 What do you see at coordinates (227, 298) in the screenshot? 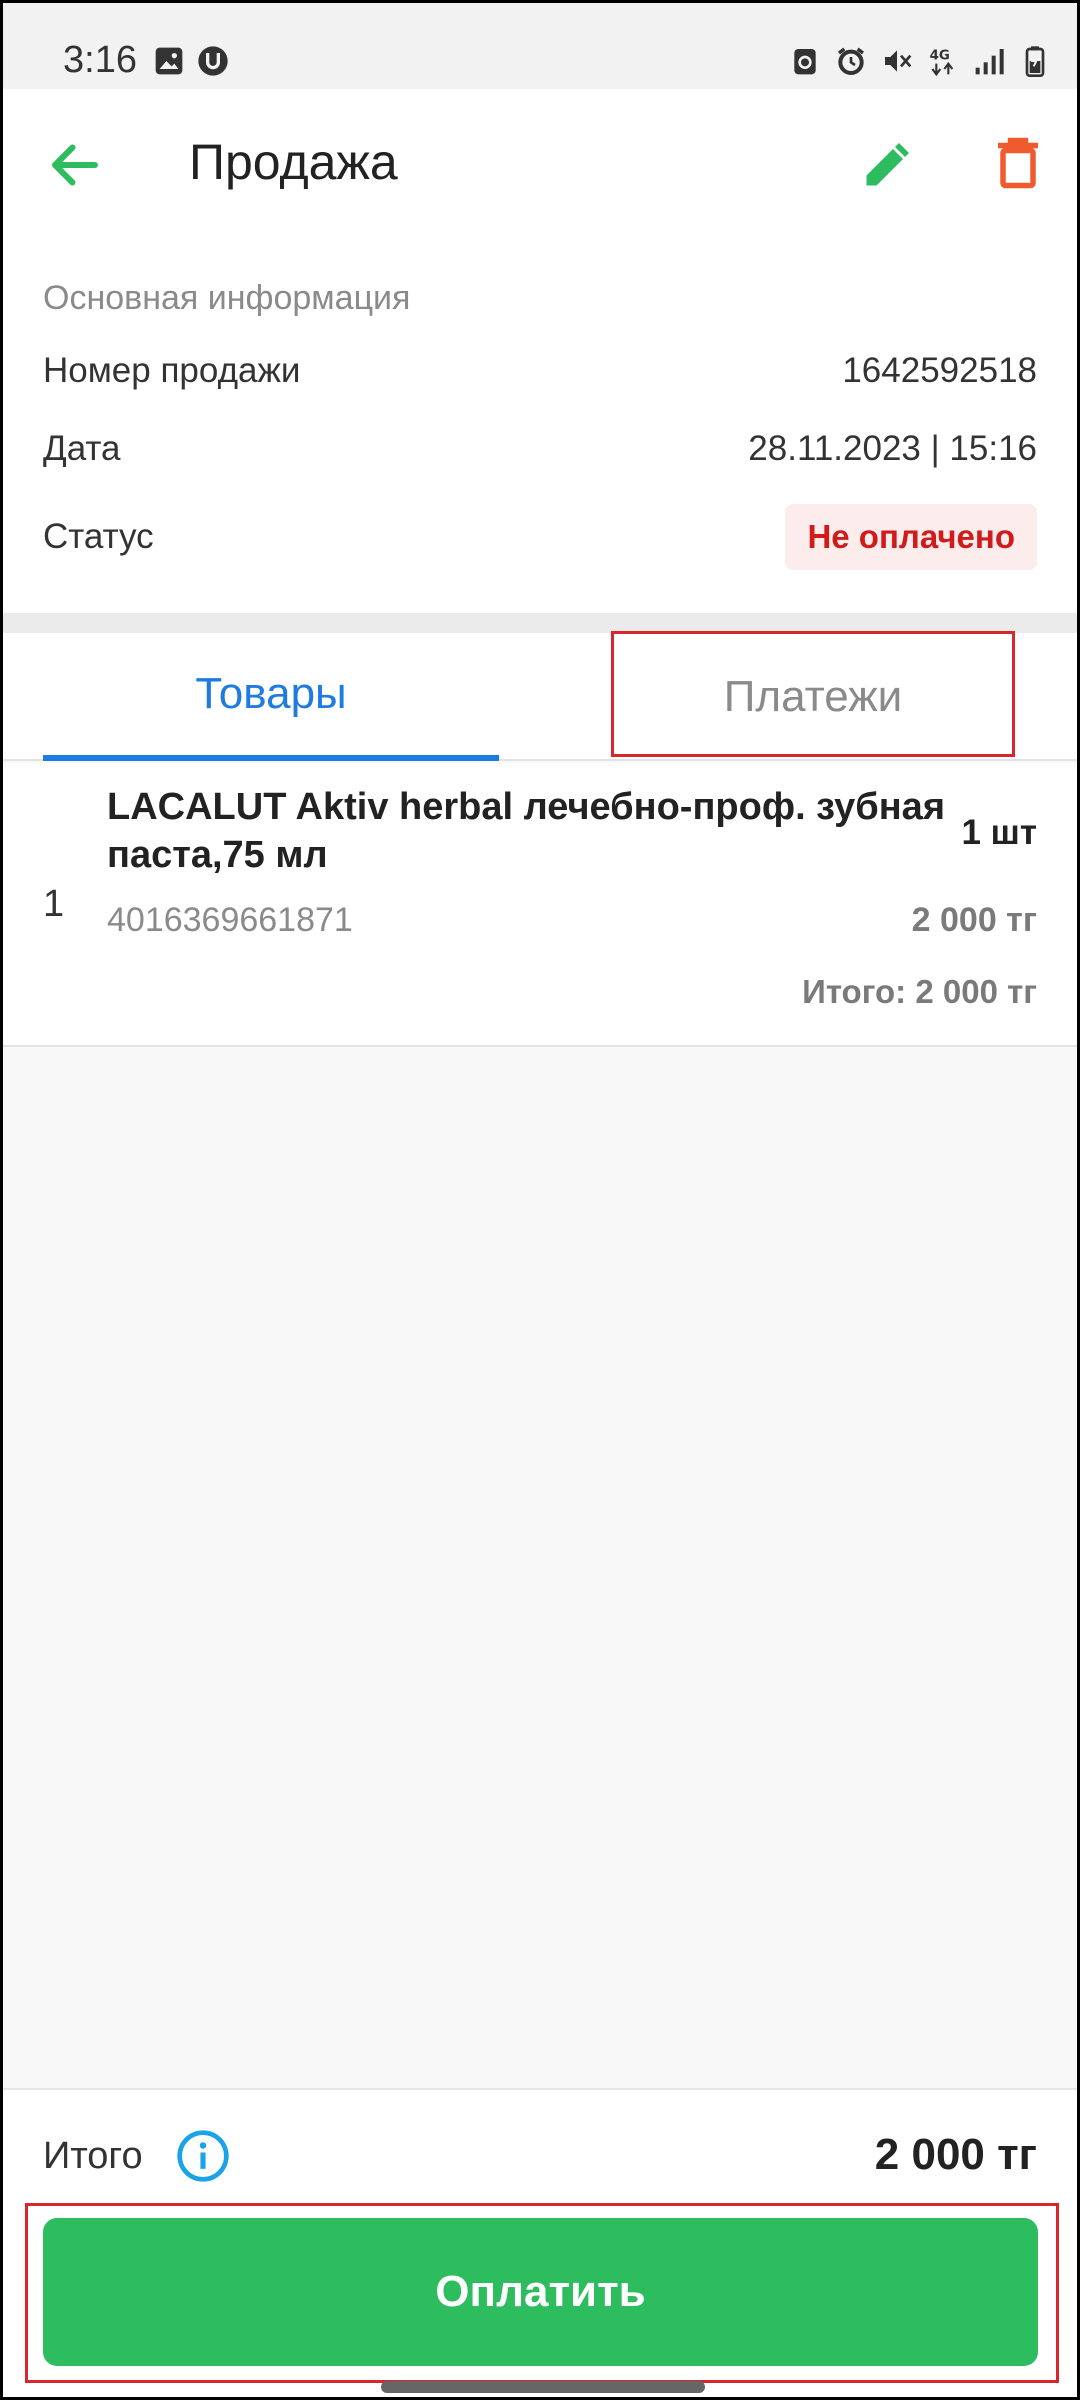
I see `info-heading: Основная информация` at bounding box center [227, 298].